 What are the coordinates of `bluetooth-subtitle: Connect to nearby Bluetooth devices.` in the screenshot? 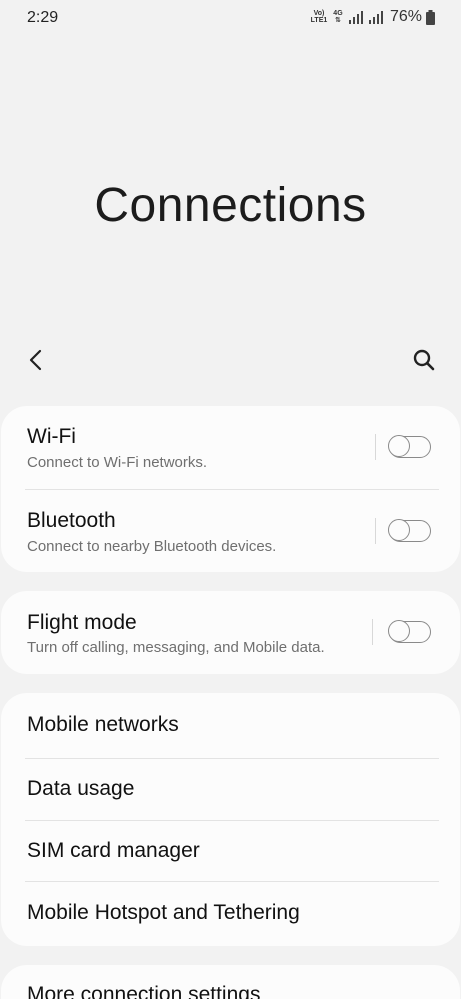 It's located at (152, 546).